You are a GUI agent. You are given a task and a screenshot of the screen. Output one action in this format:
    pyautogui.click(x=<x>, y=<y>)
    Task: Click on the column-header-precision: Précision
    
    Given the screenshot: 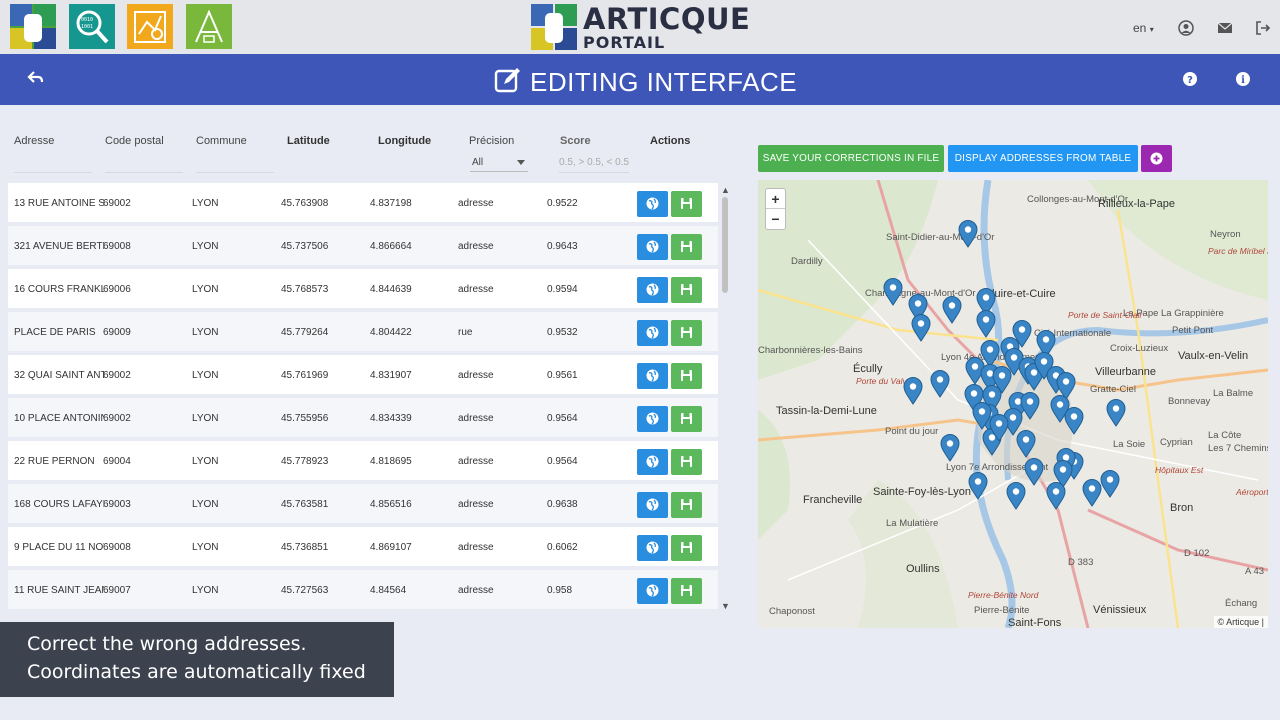 What is the action you would take?
    pyautogui.click(x=491, y=141)
    